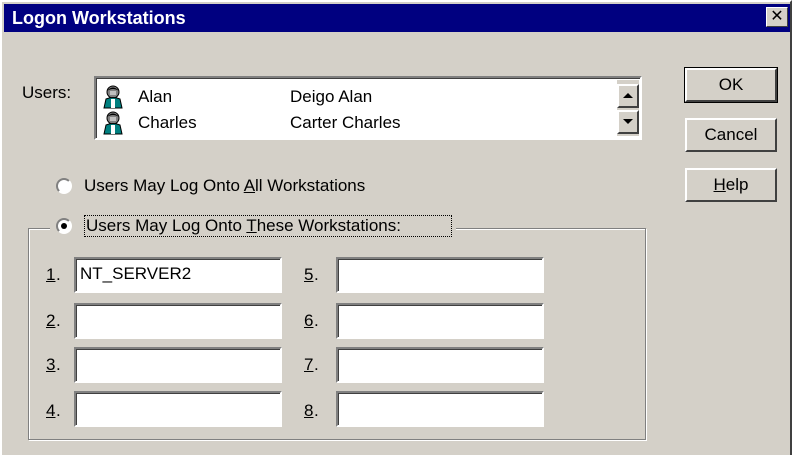  I want to click on radio-these-workstations-label: Users May Log Onto These Workstations:, so click(243, 226).